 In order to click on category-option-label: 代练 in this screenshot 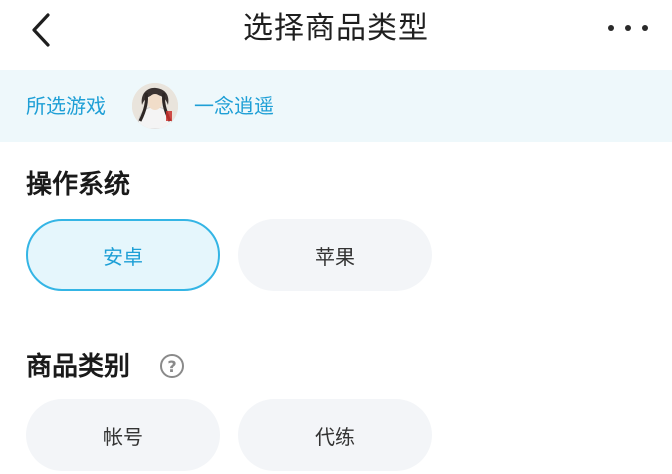, I will do `click(335, 436)`.